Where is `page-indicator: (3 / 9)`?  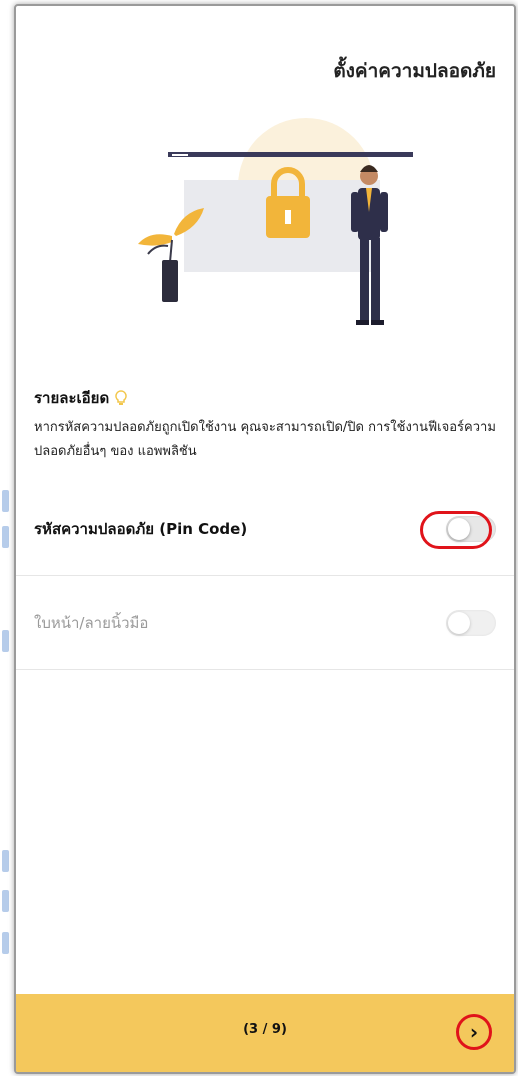
page-indicator: (3 / 9) is located at coordinates (265, 1029).